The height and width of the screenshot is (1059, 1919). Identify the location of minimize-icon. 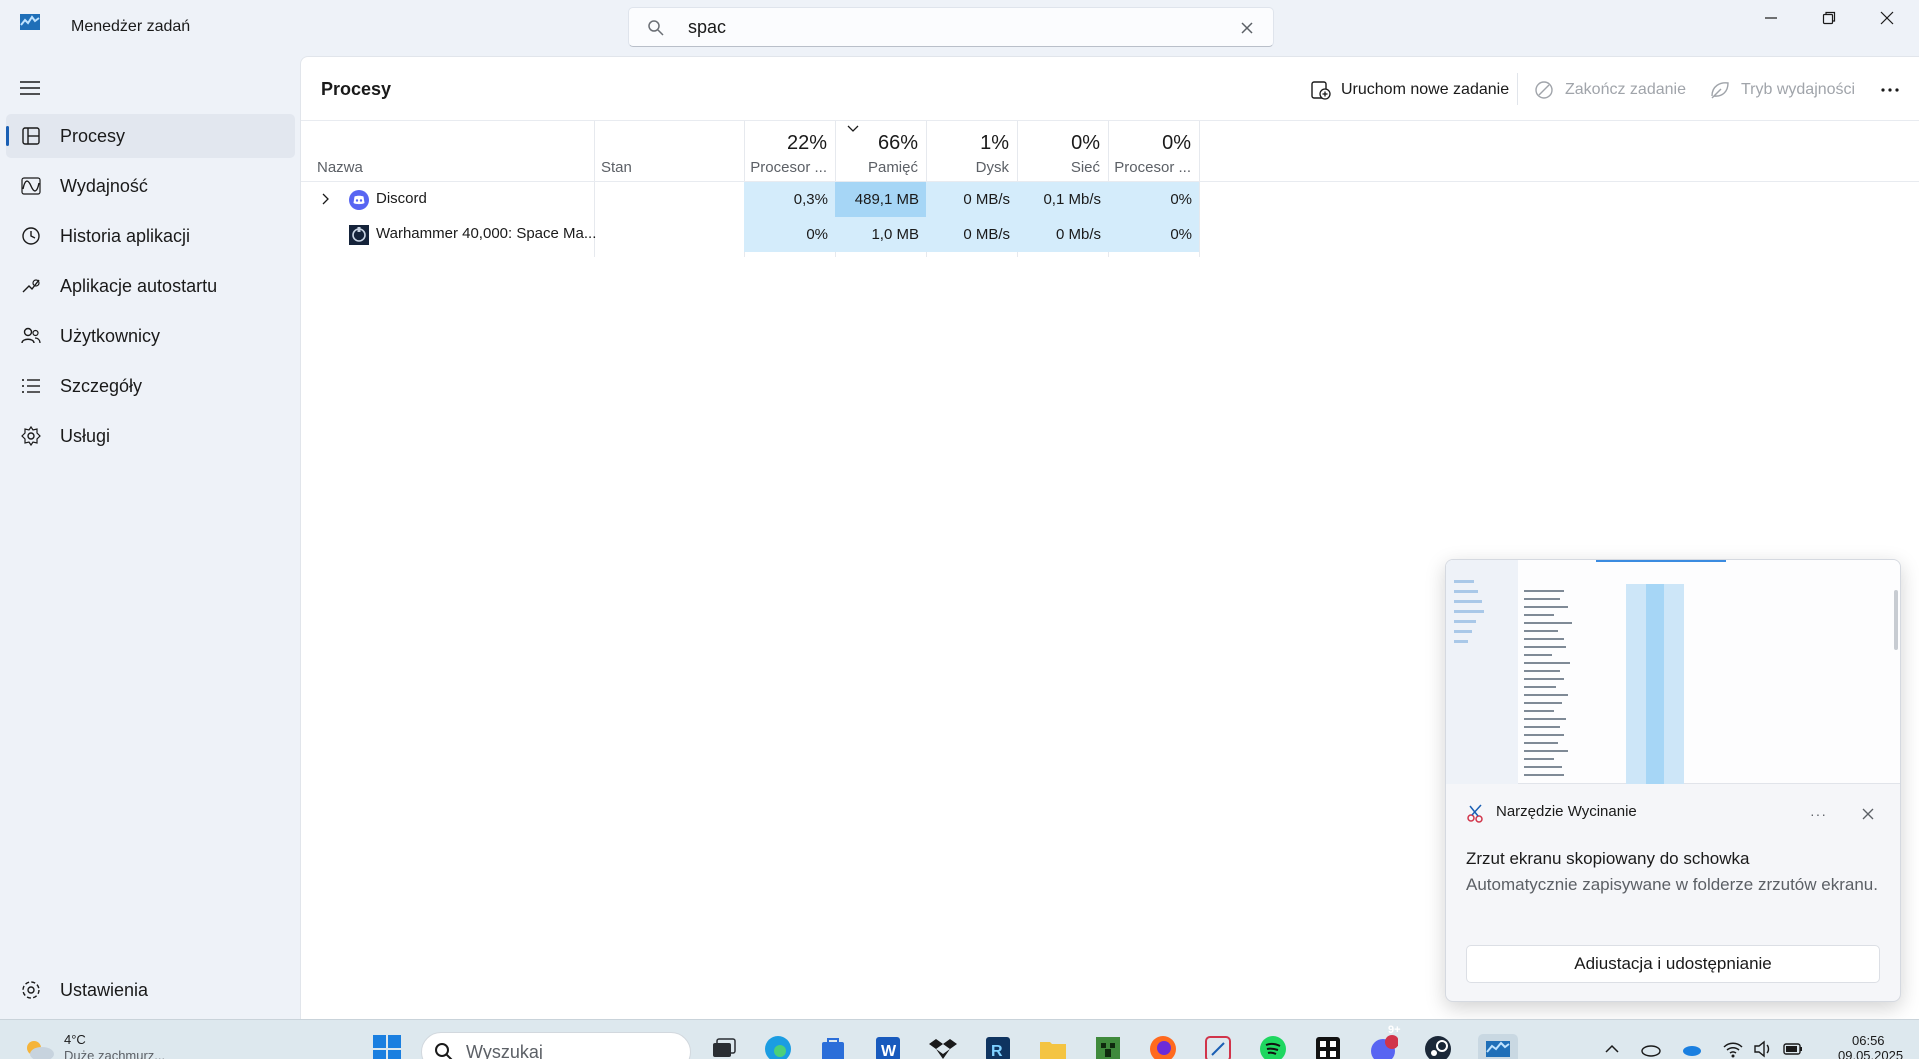
(1771, 18).